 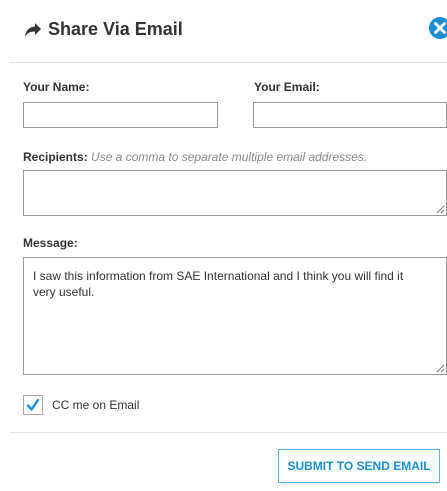 What do you see at coordinates (50, 243) in the screenshot?
I see `message-label: Message:` at bounding box center [50, 243].